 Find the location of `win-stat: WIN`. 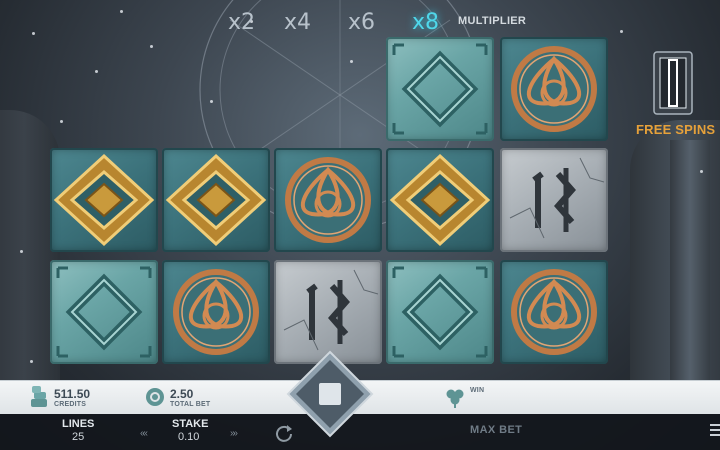

win-stat: WIN is located at coordinates (477, 390).